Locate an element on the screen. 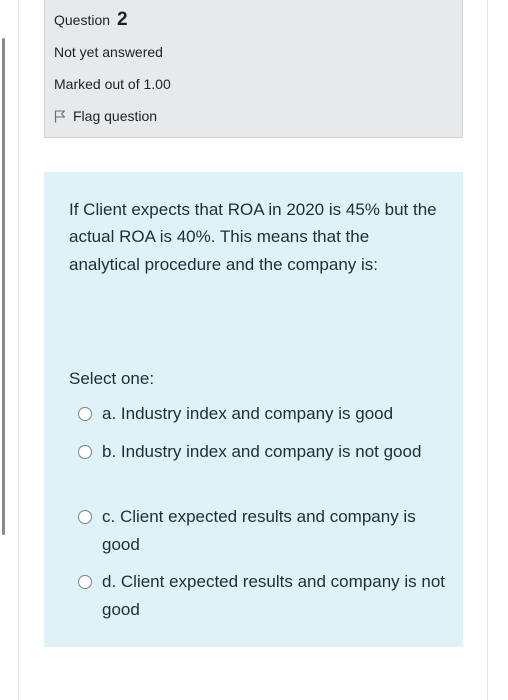  flag-question-label: Flag question is located at coordinates (115, 116).